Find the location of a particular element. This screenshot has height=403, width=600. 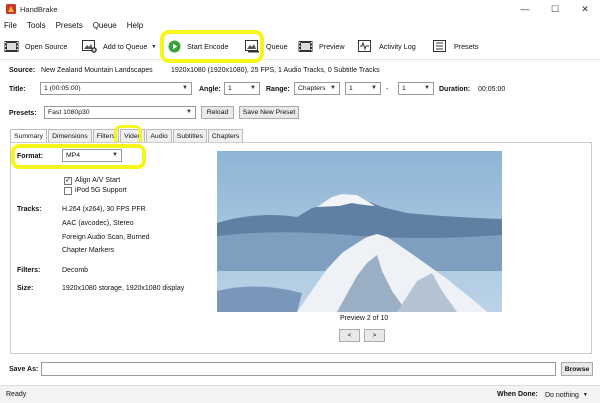

maximize-button: ☐ is located at coordinates (555, 9).